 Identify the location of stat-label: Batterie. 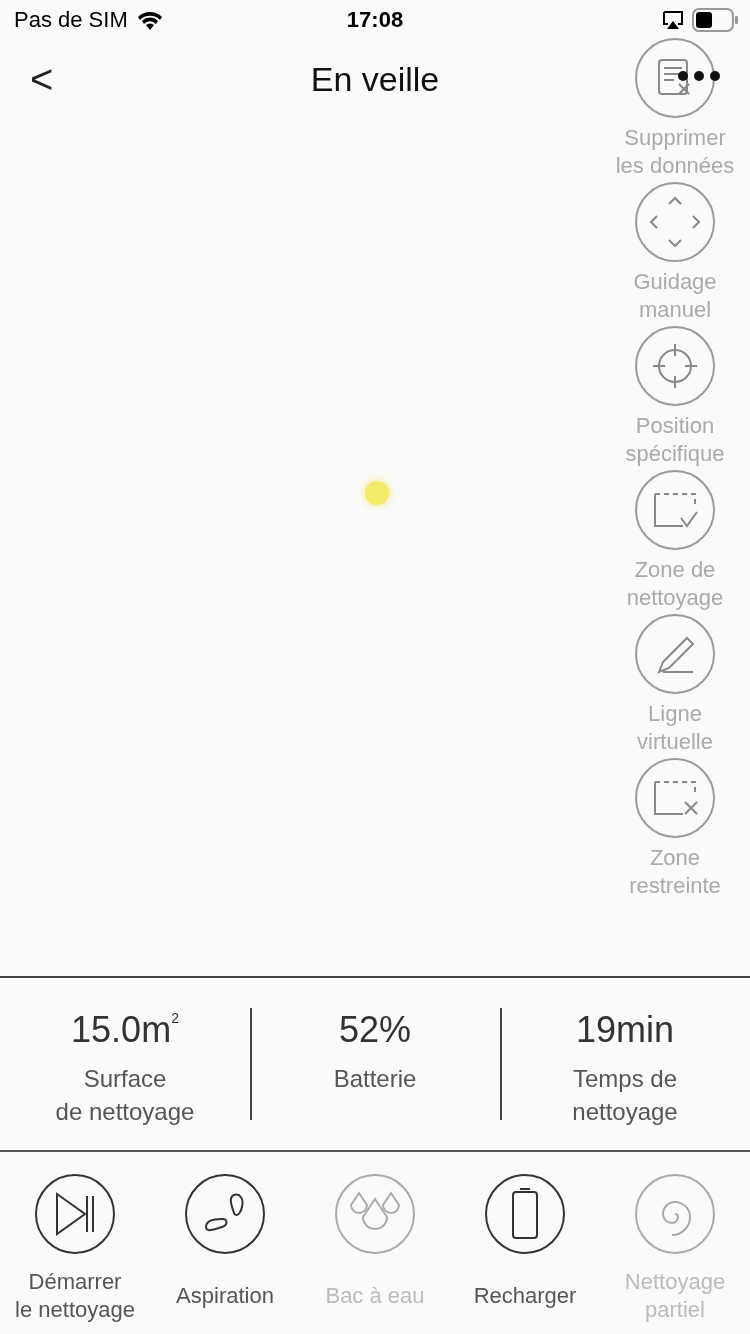
(375, 1079).